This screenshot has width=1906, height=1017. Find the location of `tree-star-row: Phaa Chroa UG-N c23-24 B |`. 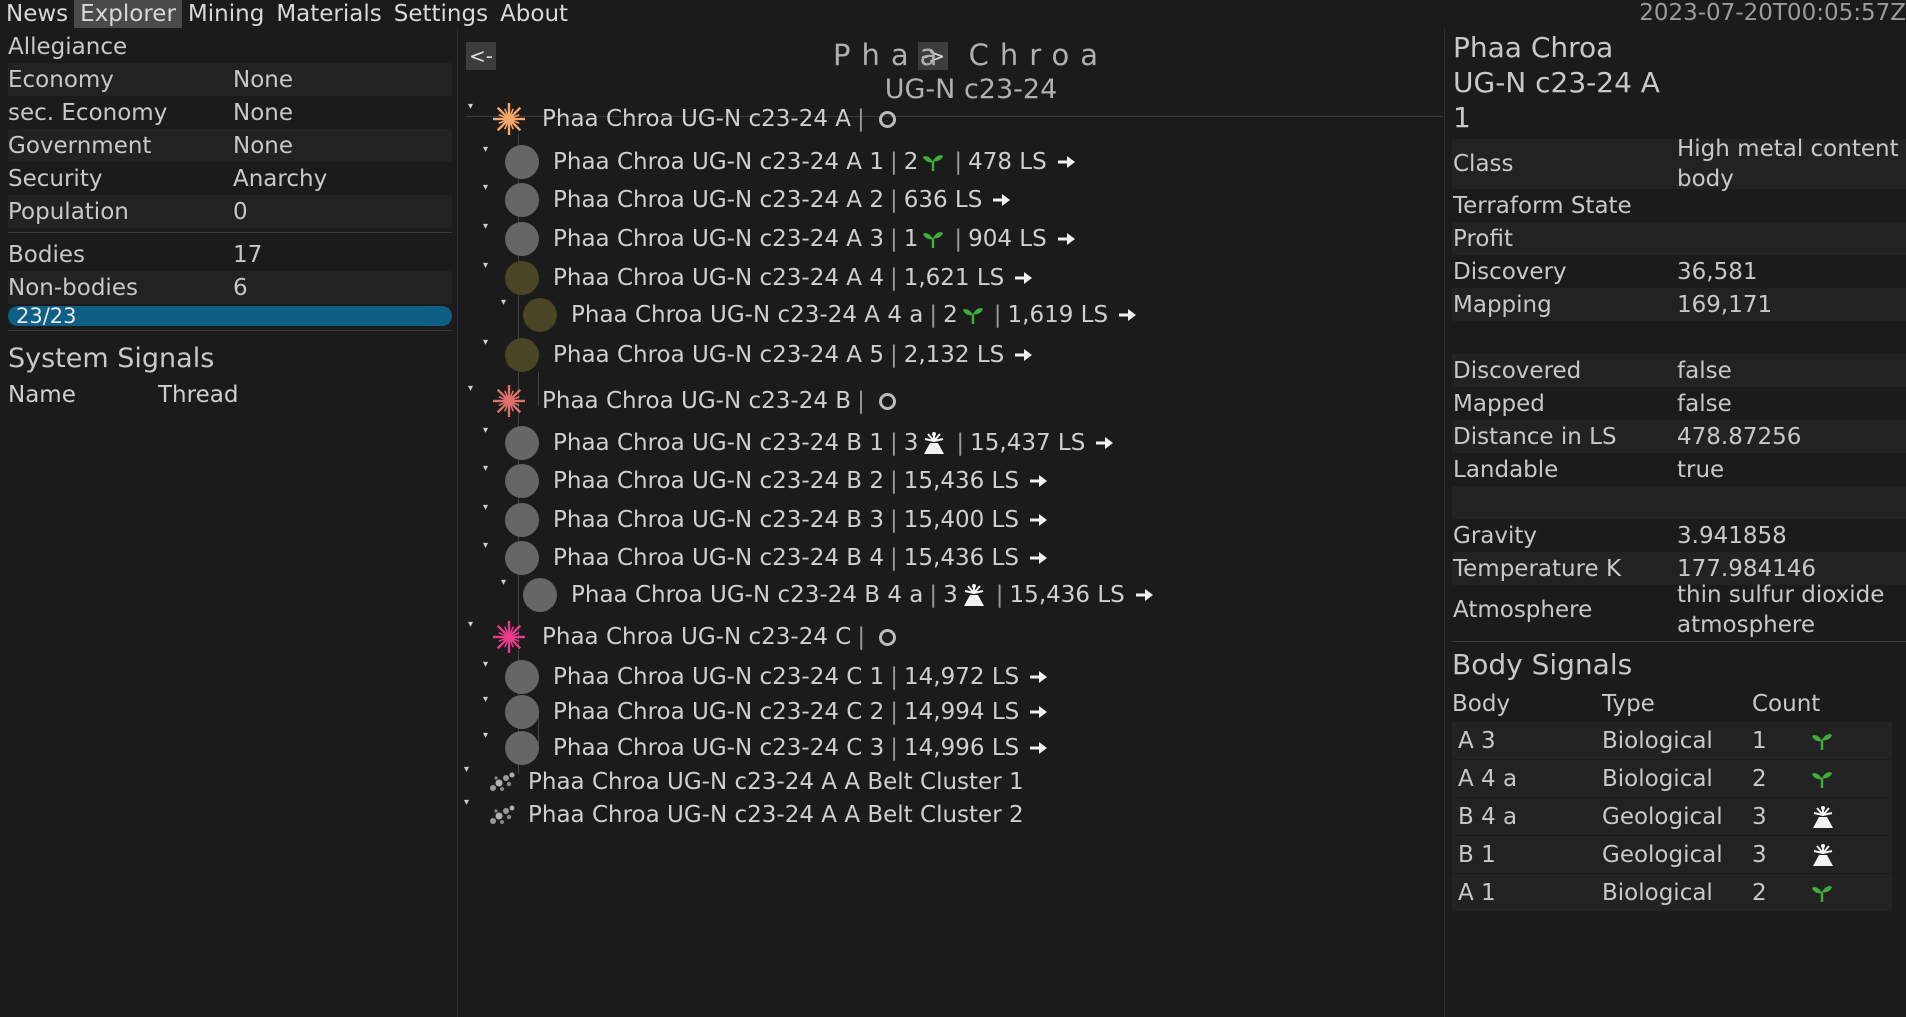

tree-star-row: Phaa Chroa UG-N c23-24 B | is located at coordinates (694, 401).